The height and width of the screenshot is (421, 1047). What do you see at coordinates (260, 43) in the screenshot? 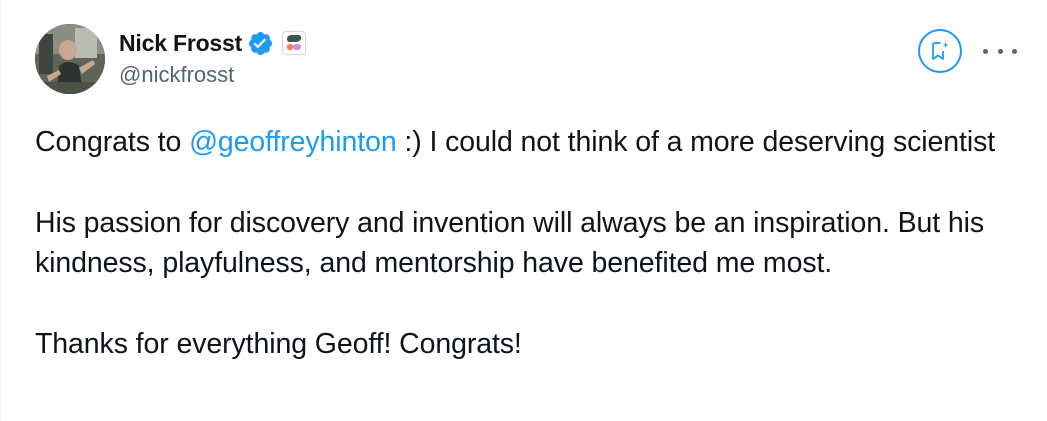
I see `verified-badge-icon` at bounding box center [260, 43].